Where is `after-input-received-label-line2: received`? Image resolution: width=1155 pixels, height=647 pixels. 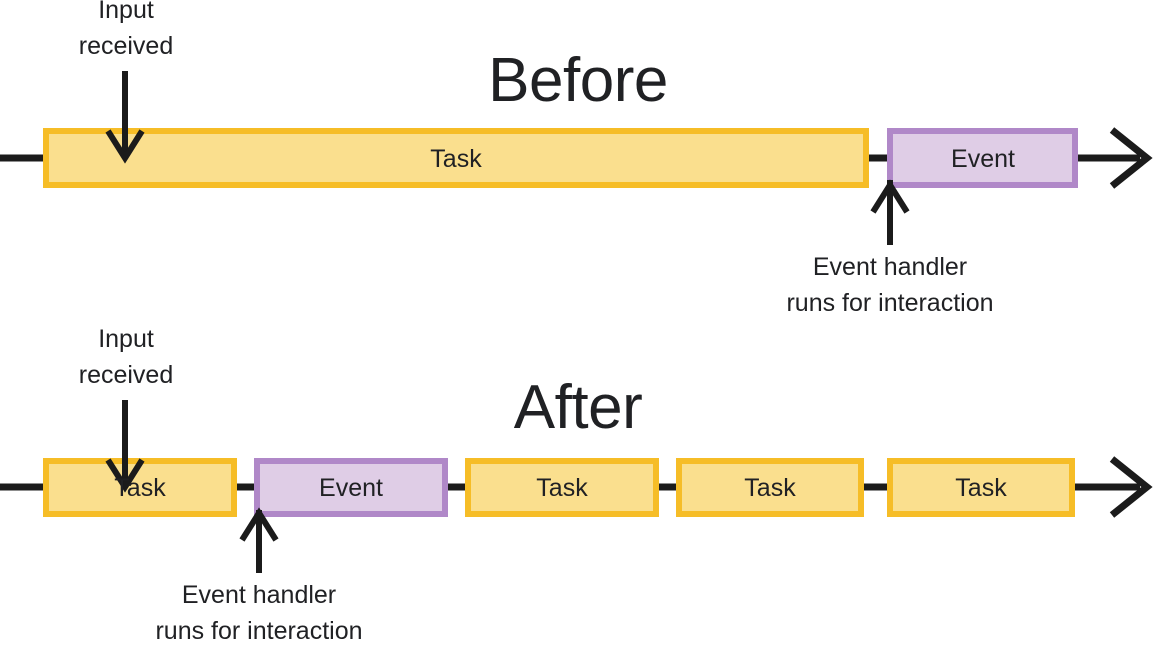
after-input-received-label-line2: received is located at coordinates (126, 375).